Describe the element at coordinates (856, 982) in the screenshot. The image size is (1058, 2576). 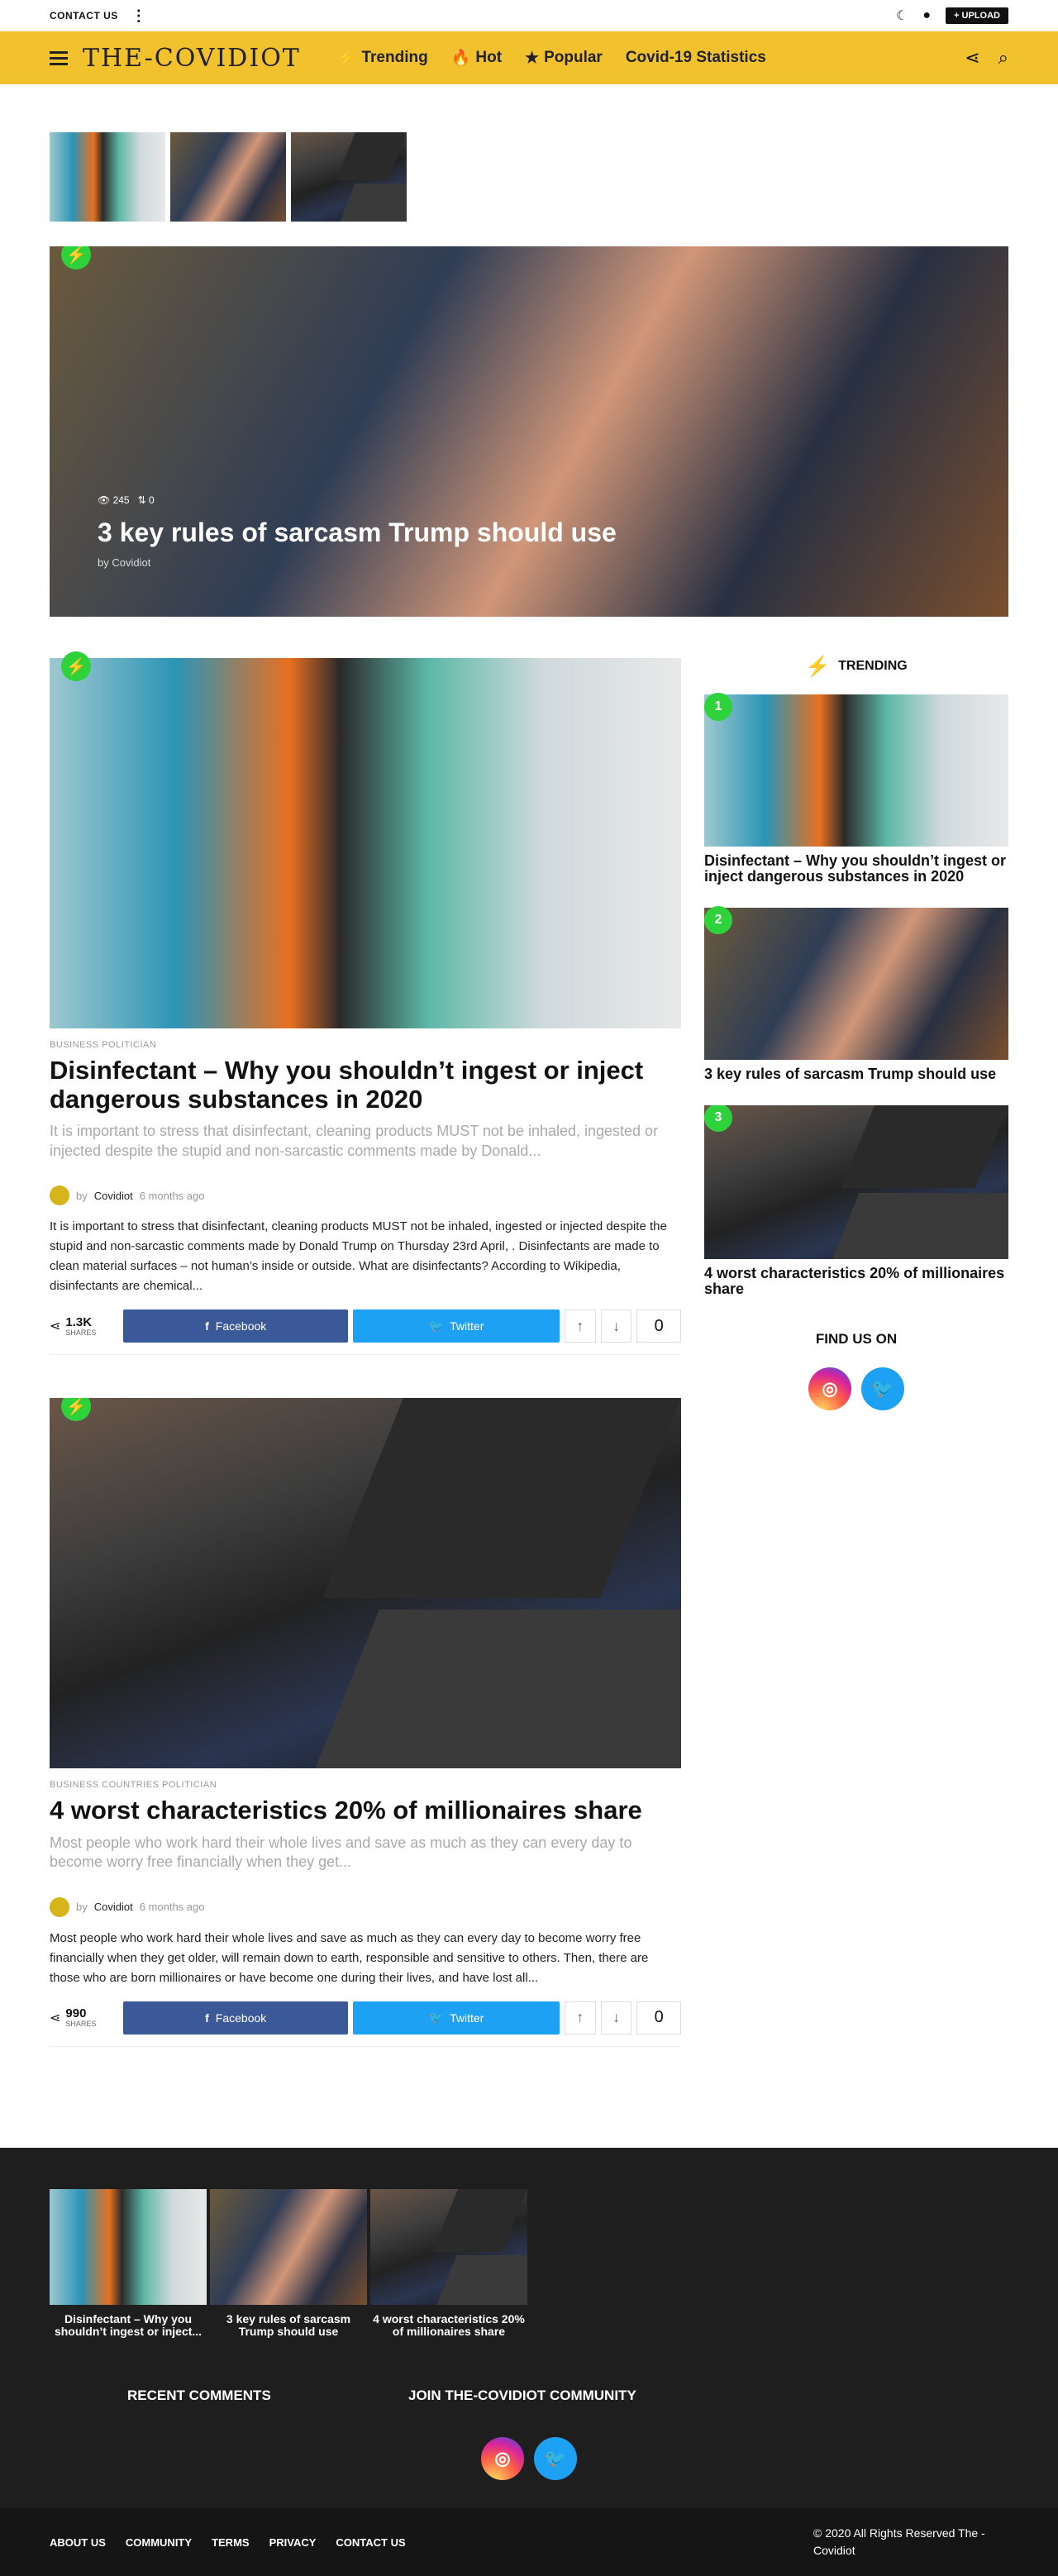
I see `trending-image: 2` at that location.